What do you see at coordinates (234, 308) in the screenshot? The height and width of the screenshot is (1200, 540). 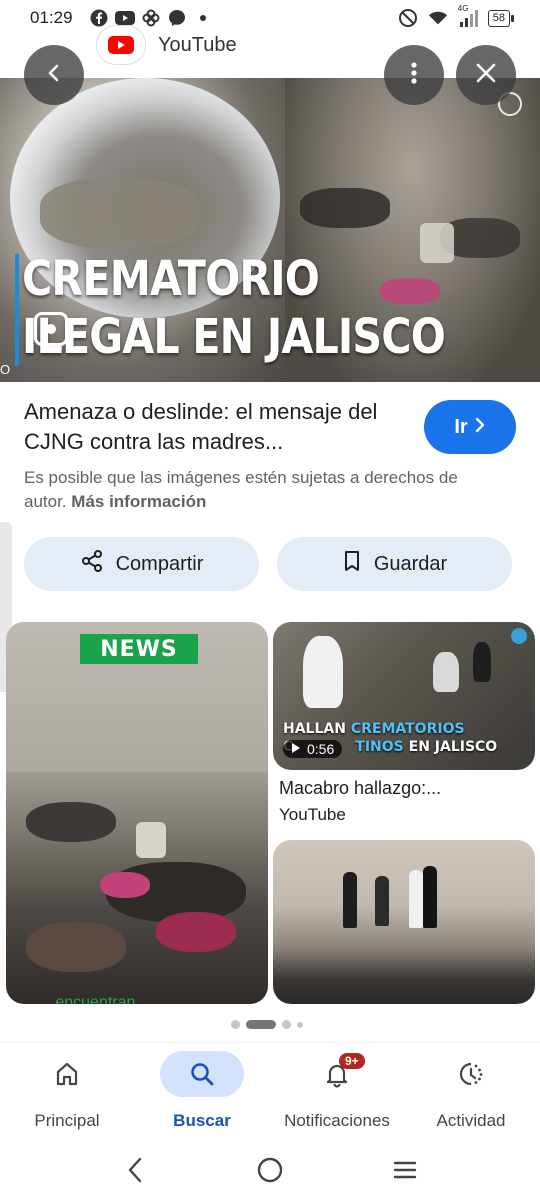 I see `hero-title: CREMATORIO ILEGAL EN JALISCO` at bounding box center [234, 308].